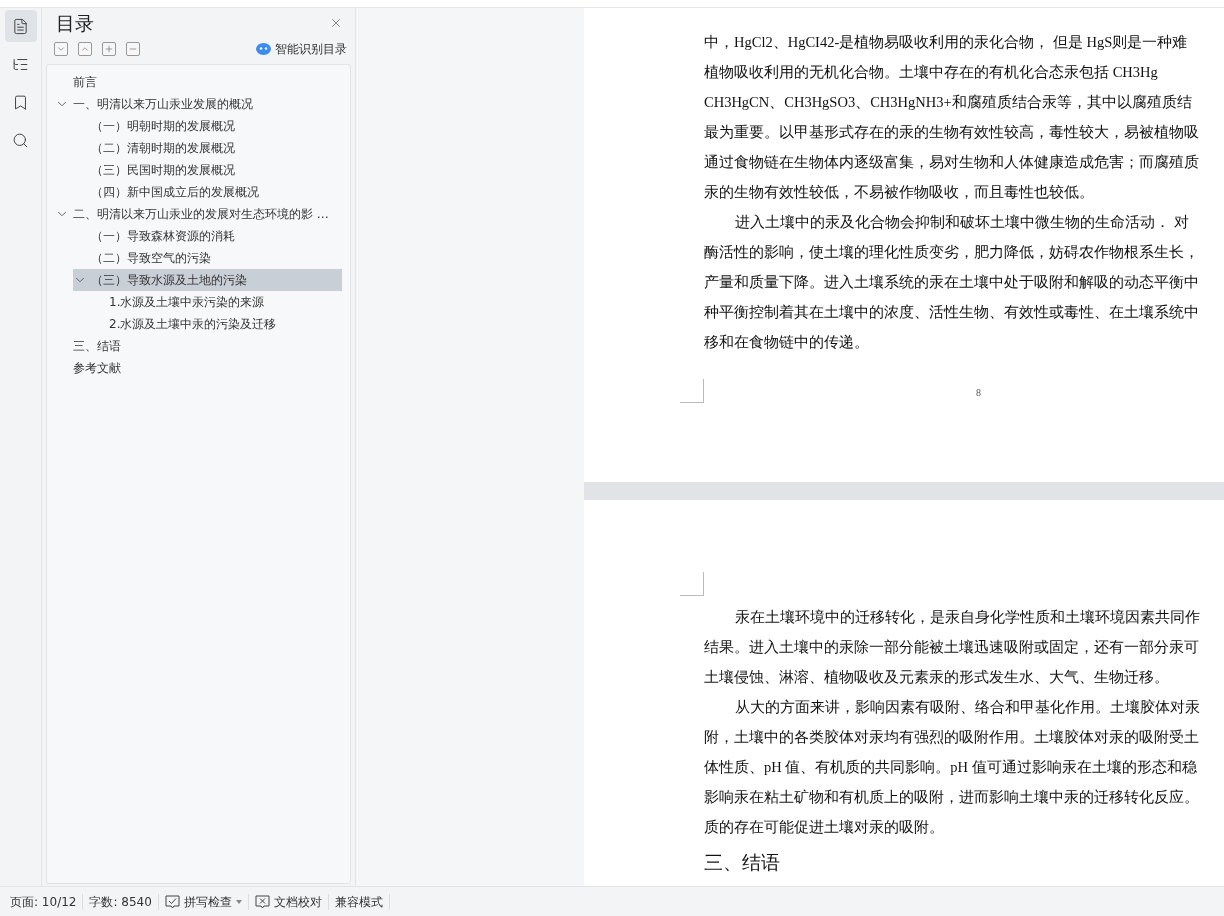  I want to click on toc-item: 三、结语, so click(198, 346).